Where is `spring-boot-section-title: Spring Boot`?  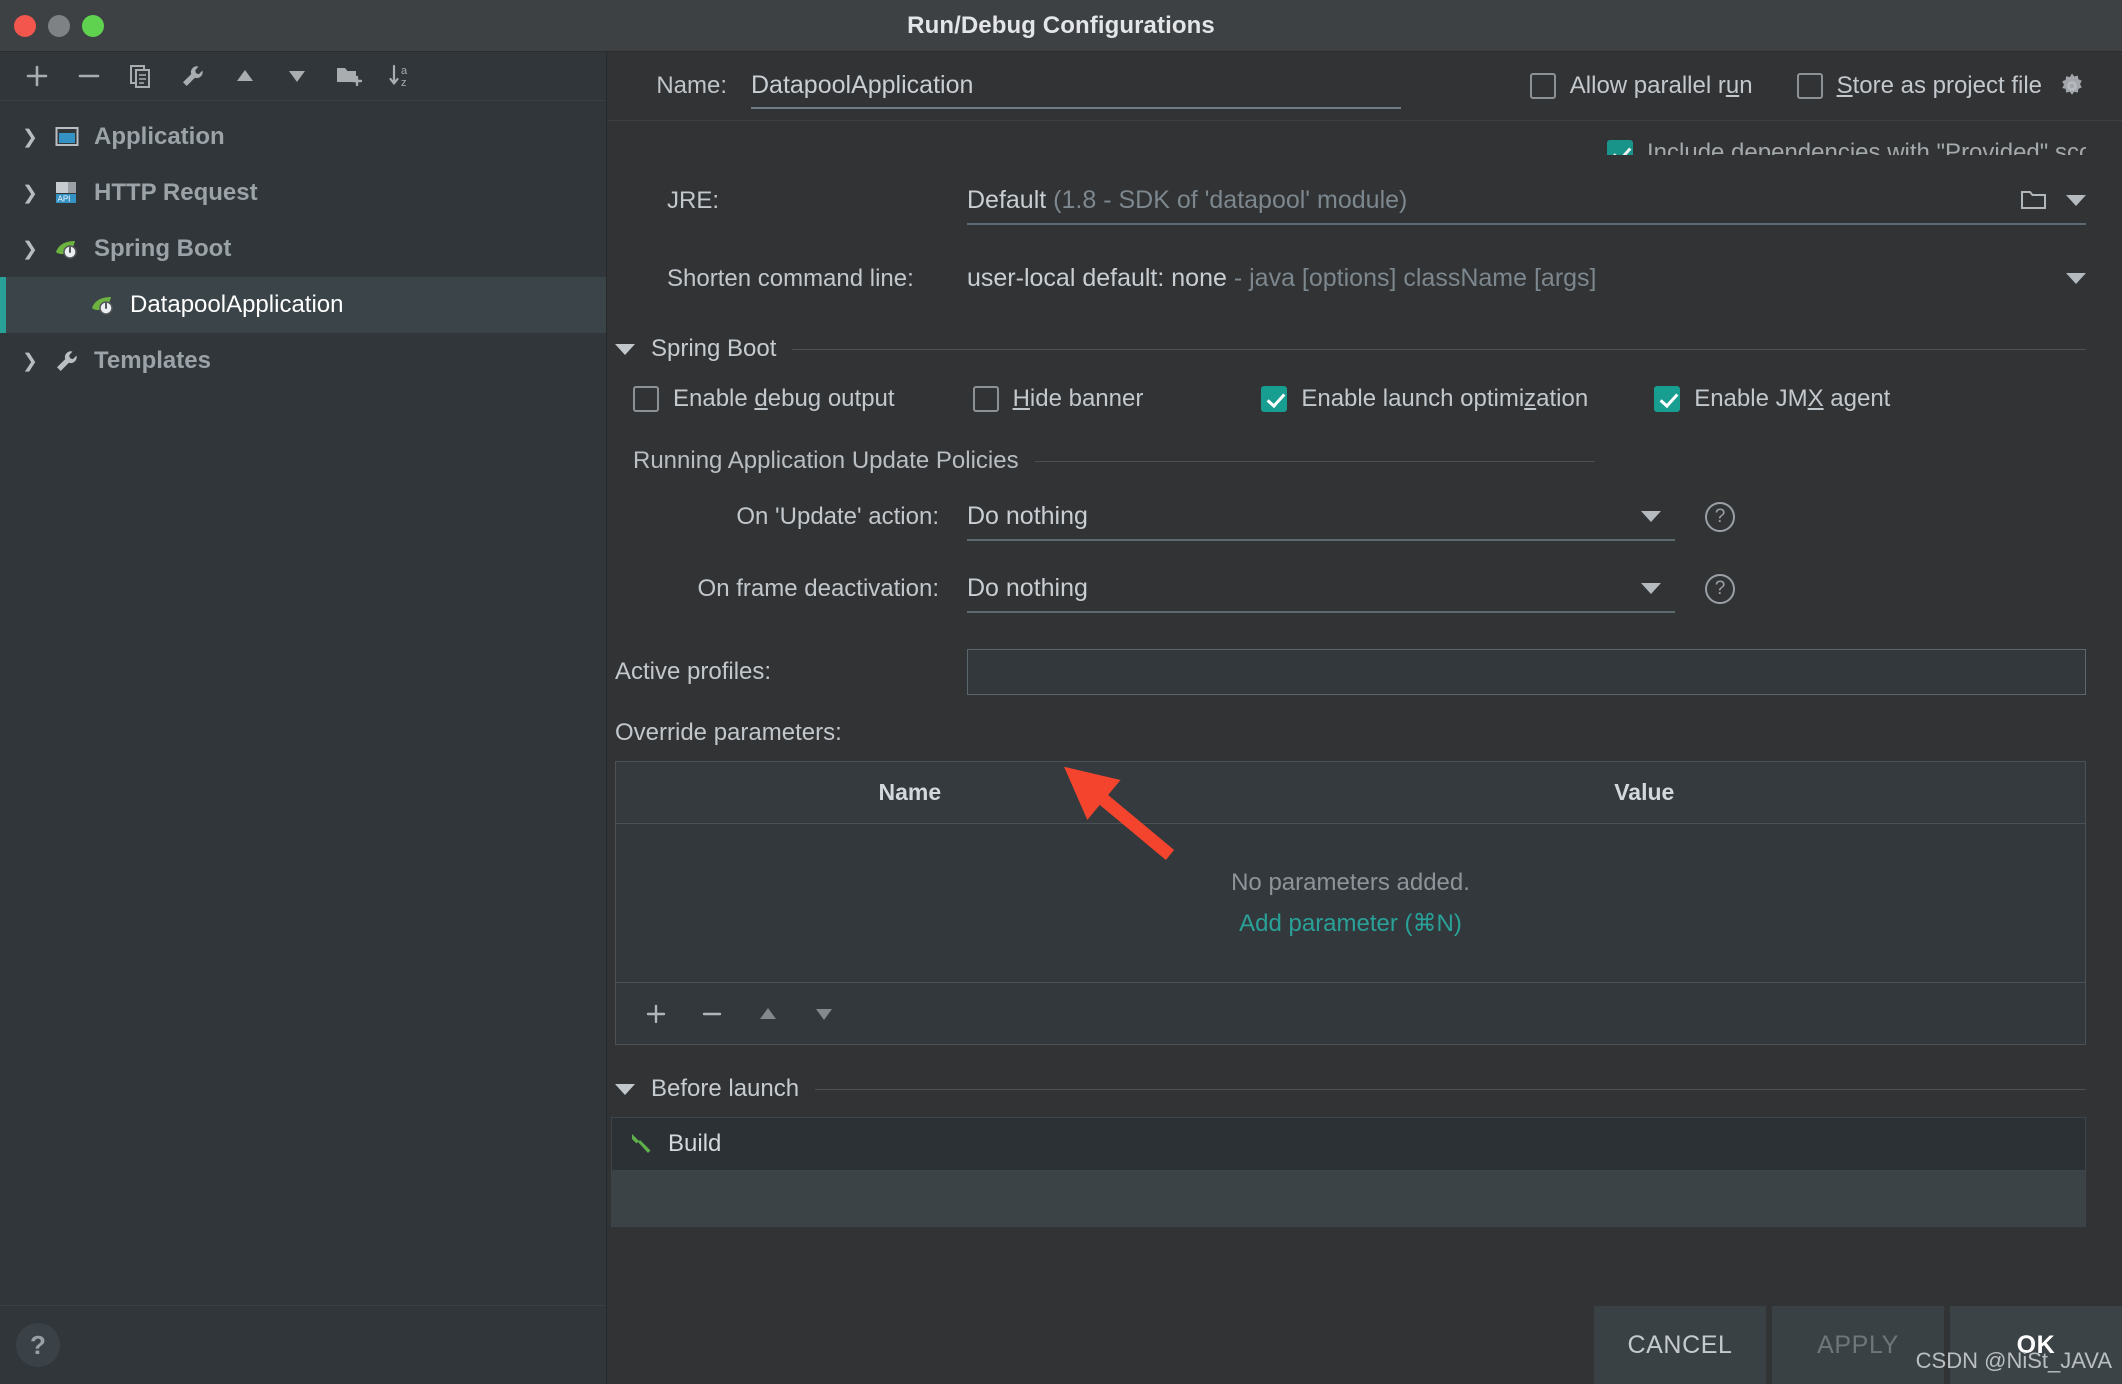
spring-boot-section-title: Spring Boot is located at coordinates (714, 348).